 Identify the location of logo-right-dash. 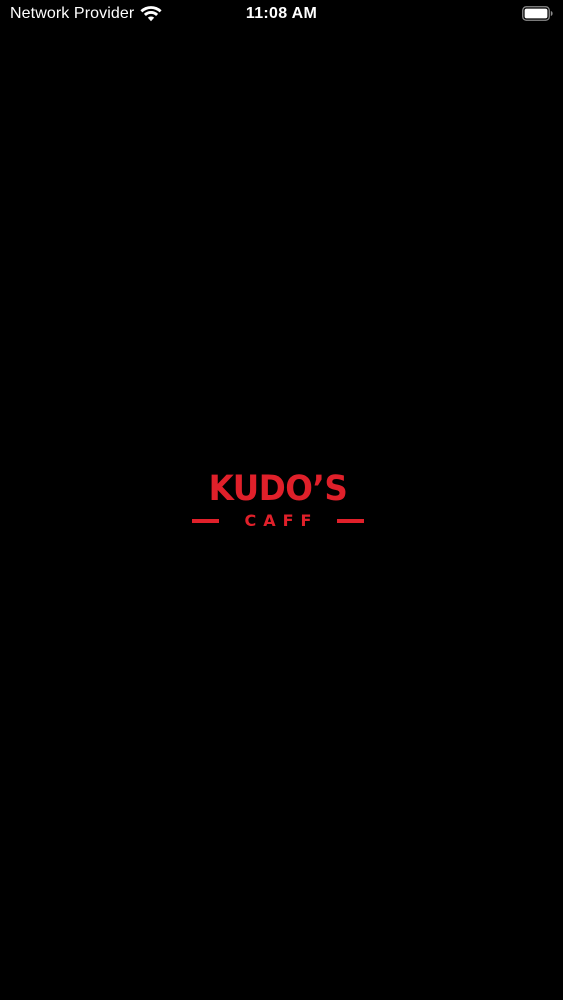
(350, 521).